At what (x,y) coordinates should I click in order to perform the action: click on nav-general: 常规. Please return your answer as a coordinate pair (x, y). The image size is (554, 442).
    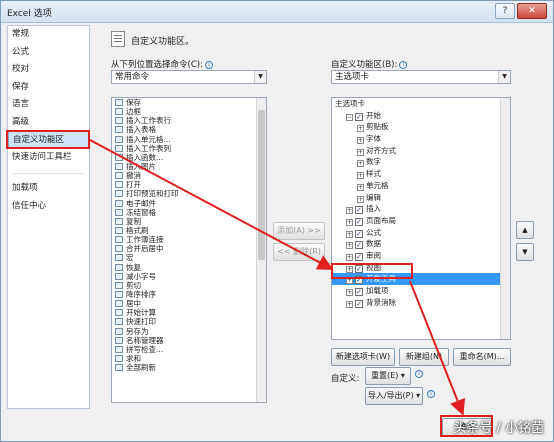
    Looking at the image, I should click on (48, 35).